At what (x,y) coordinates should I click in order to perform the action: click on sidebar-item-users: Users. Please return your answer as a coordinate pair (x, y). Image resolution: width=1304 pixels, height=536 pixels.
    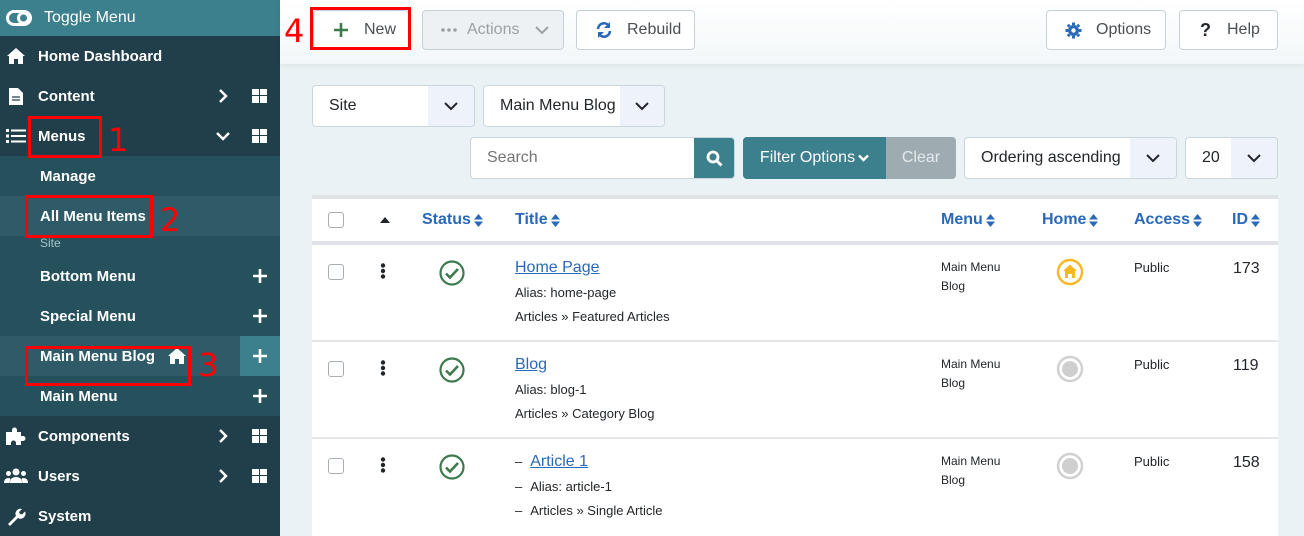
    Looking at the image, I should click on (140, 476).